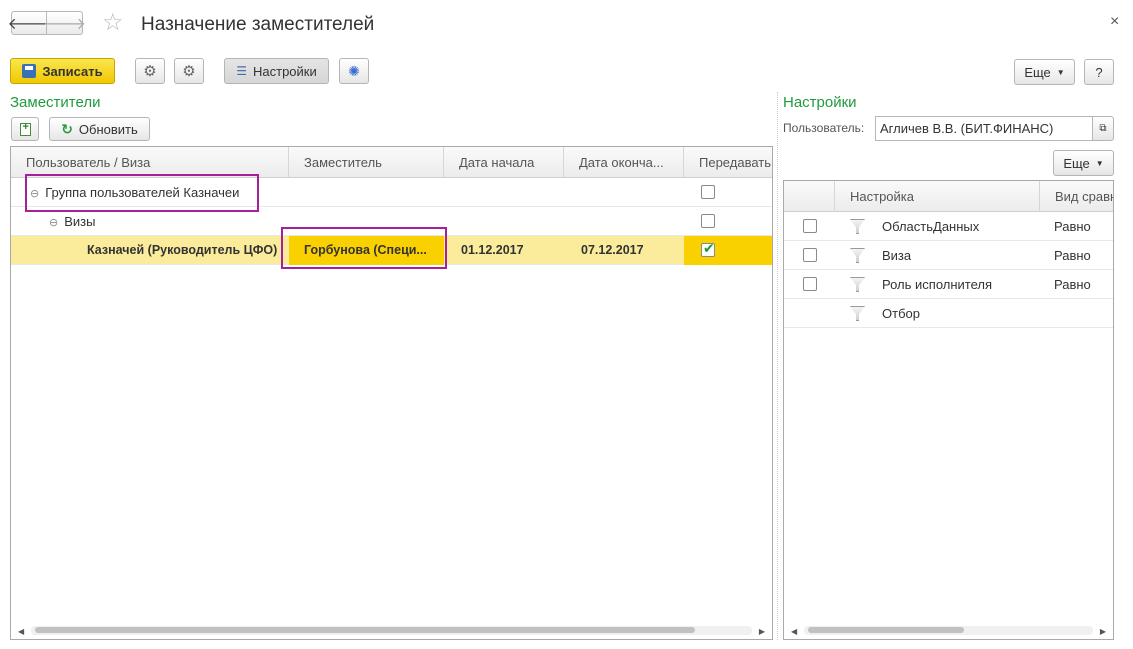 The width and height of the screenshot is (1133, 649). I want to click on list-icon: ☰, so click(241, 71).